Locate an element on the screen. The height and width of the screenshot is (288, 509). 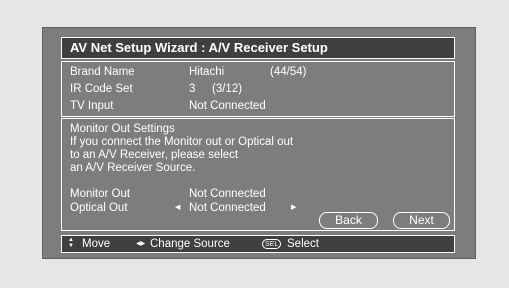
monitor-settings-text-line-2: to an A/V Receiver, please select is located at coordinates (154, 155).